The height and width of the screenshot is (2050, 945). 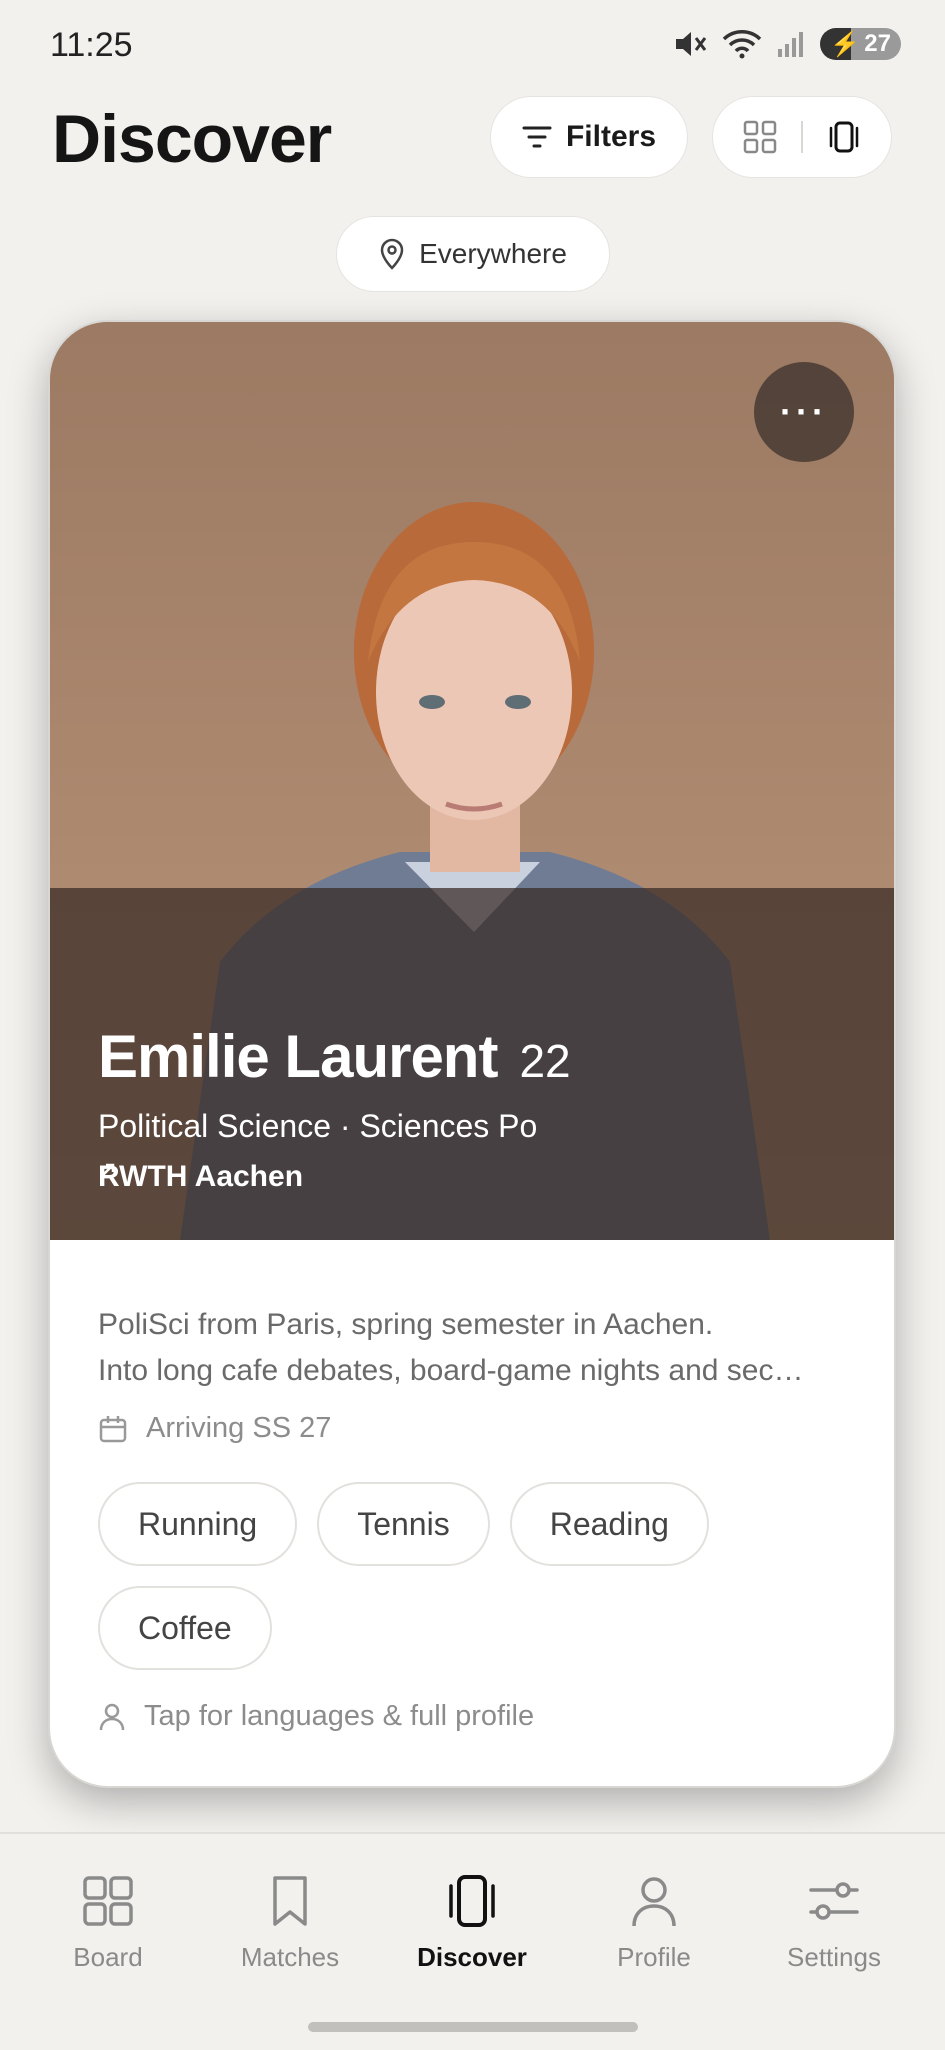 I want to click on battery-charging-icon: ⚡, so click(x=845, y=44).